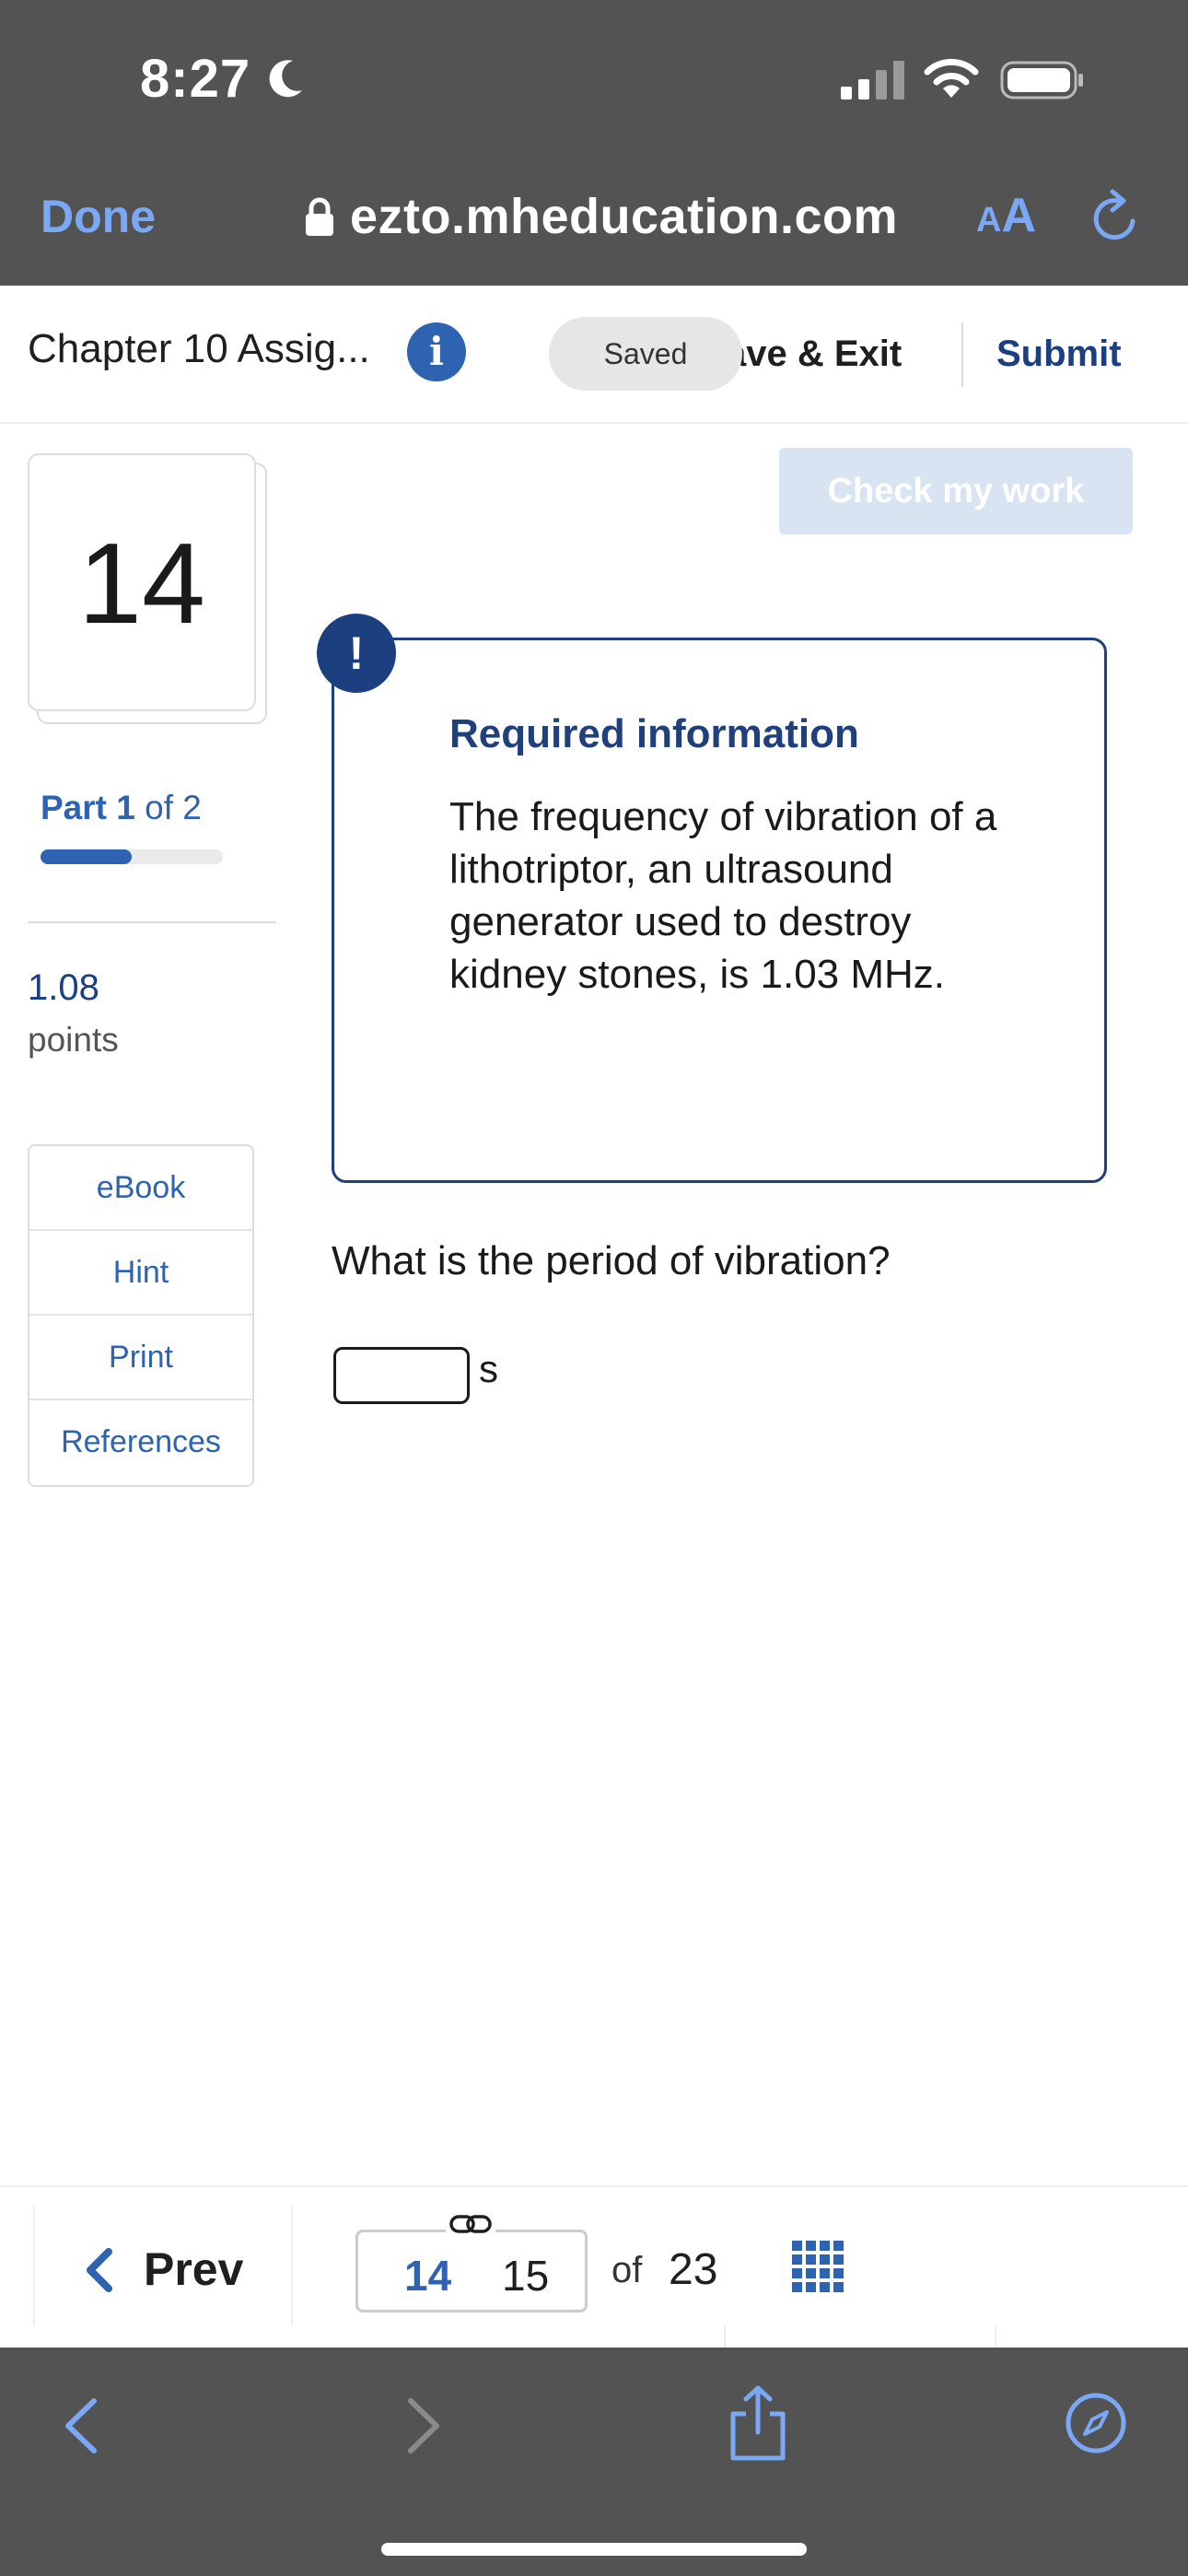 The width and height of the screenshot is (1188, 2576). What do you see at coordinates (401, 1375) in the screenshot?
I see `answer-field` at bounding box center [401, 1375].